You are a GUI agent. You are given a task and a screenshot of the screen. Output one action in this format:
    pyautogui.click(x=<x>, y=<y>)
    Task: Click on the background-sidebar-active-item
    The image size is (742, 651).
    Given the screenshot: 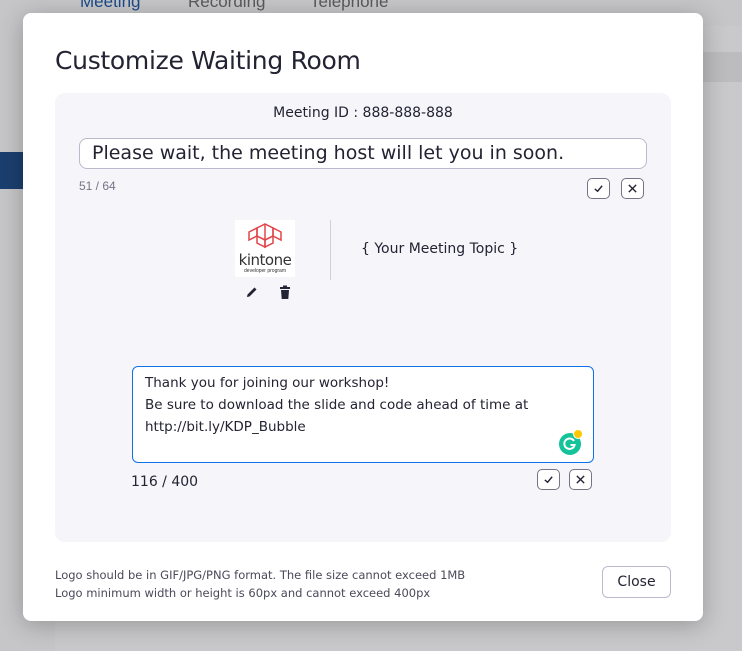 What is the action you would take?
    pyautogui.click(x=12, y=170)
    